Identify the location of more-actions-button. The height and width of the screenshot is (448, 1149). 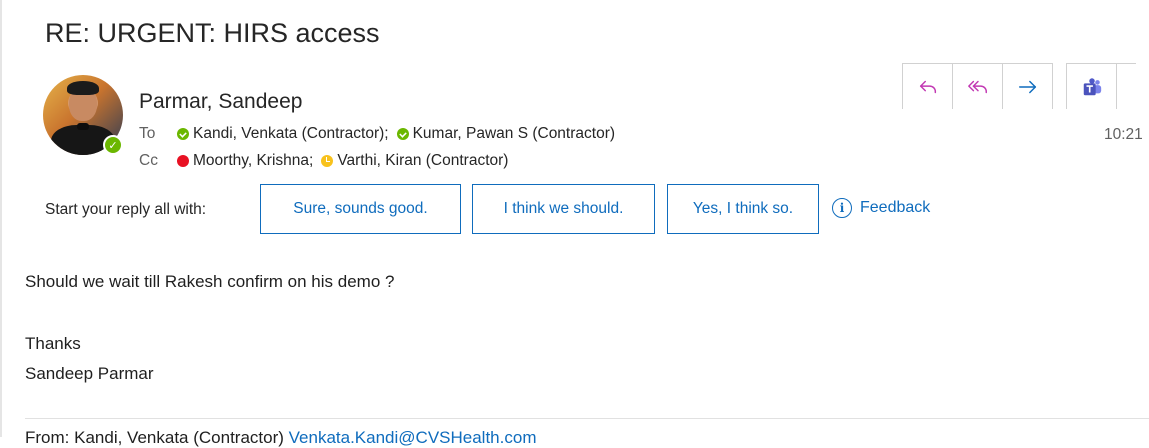
(1126, 86).